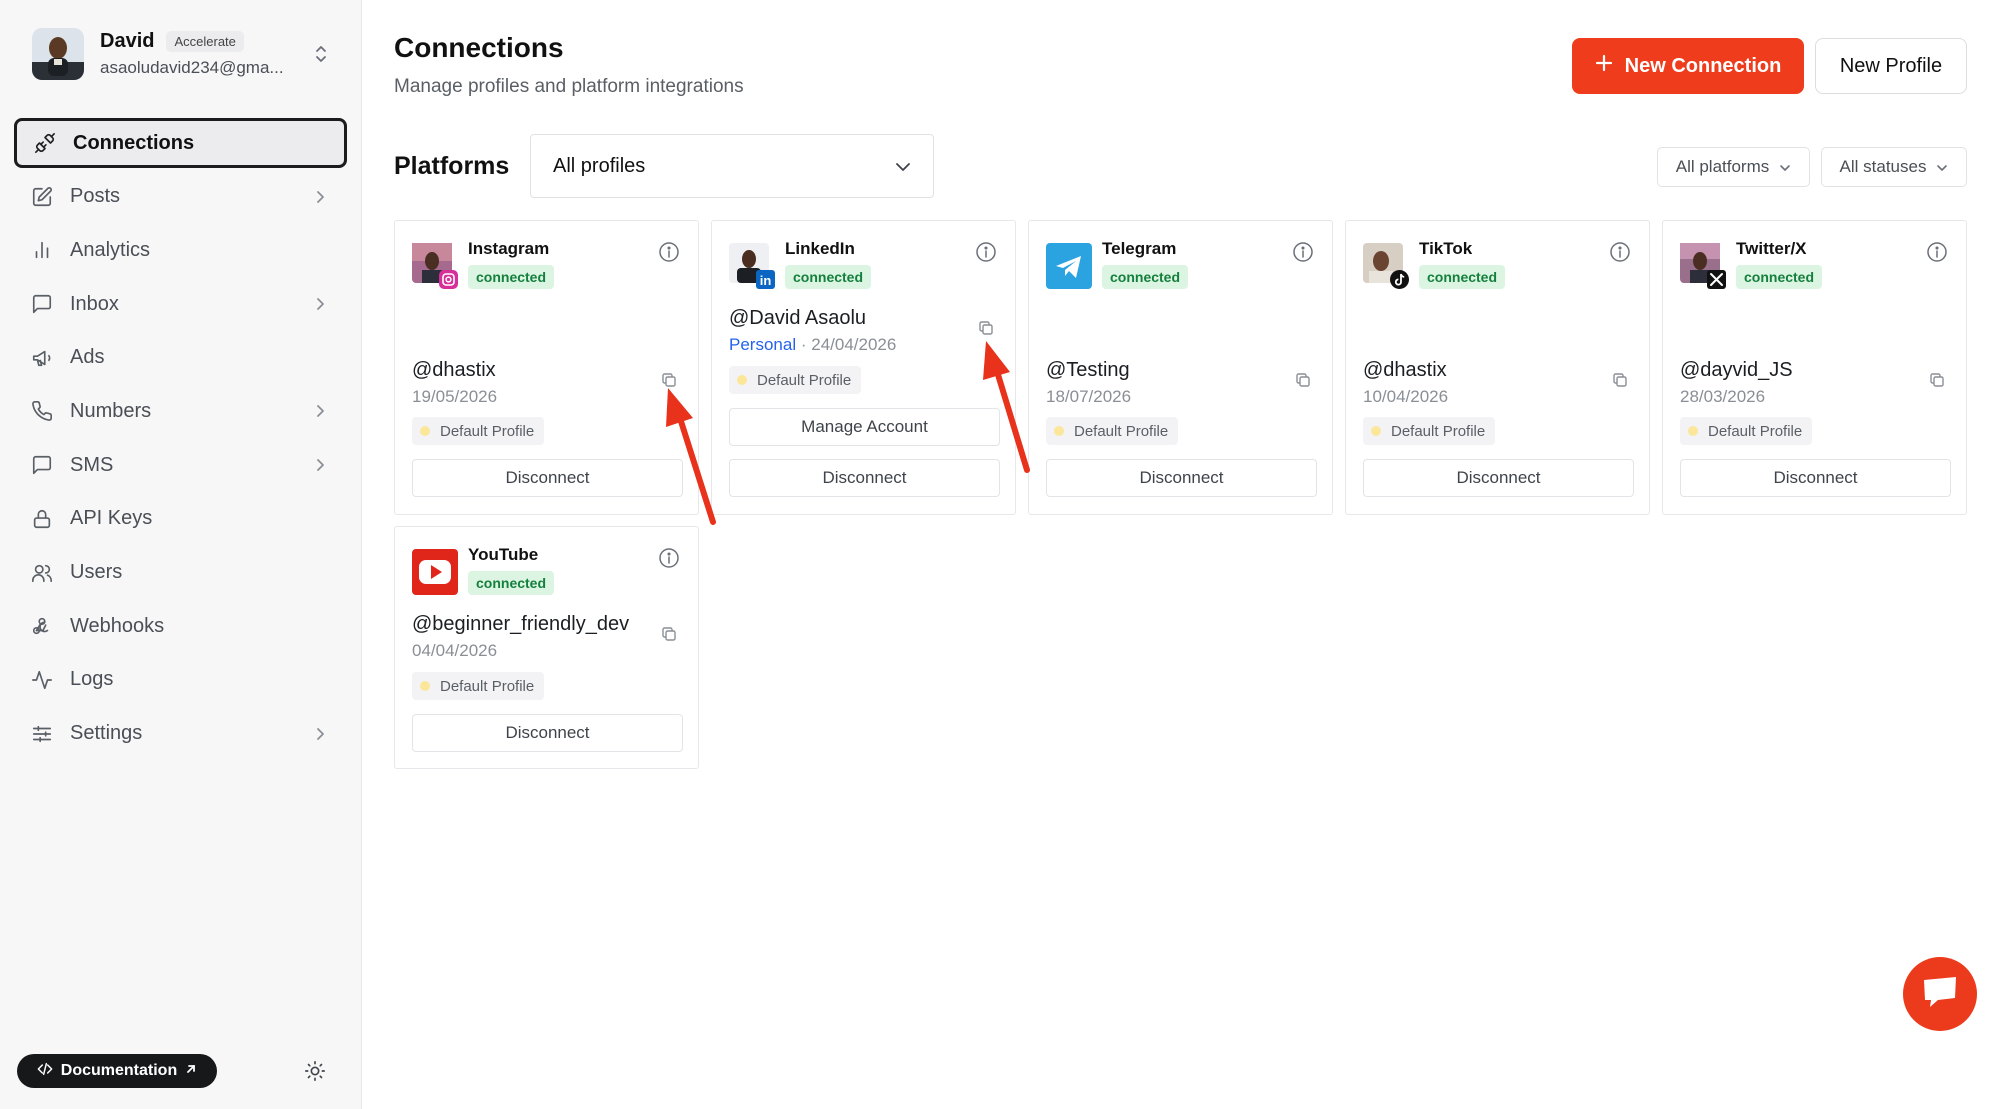 The height and width of the screenshot is (1109, 1999). Describe the element at coordinates (180, 358) in the screenshot. I see `sidebar-item-ads: Ads` at that location.